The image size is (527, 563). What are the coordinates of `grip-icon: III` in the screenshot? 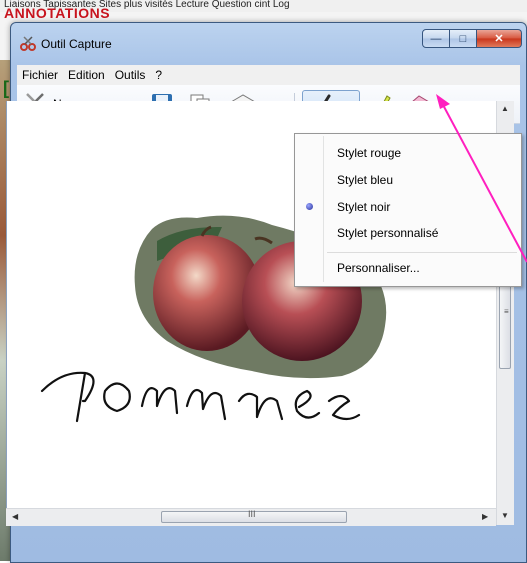 It's located at (252, 514).